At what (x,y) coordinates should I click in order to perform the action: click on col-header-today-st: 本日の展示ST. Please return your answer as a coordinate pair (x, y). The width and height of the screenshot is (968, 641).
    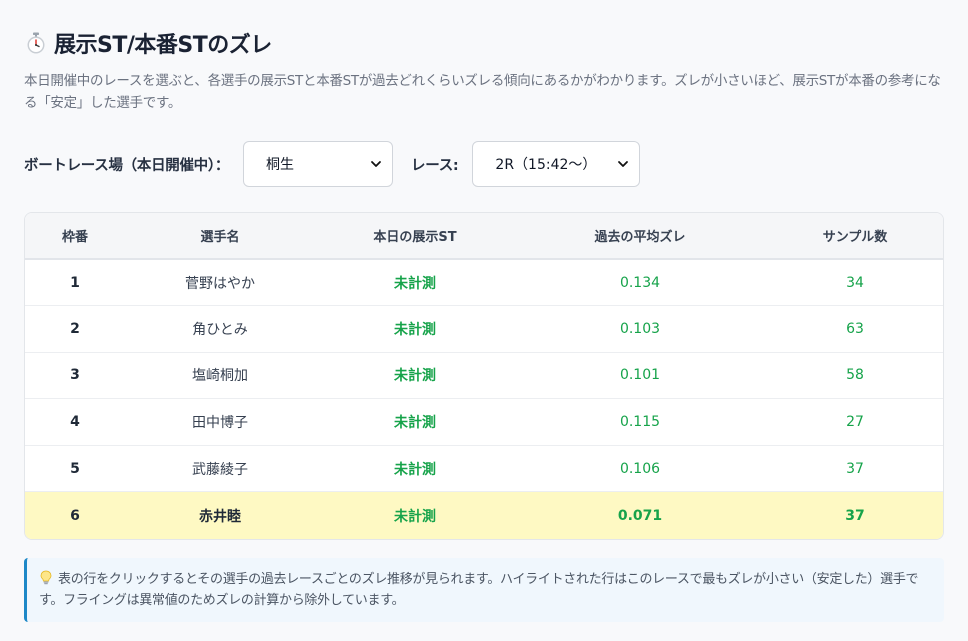
    Looking at the image, I should click on (415, 237).